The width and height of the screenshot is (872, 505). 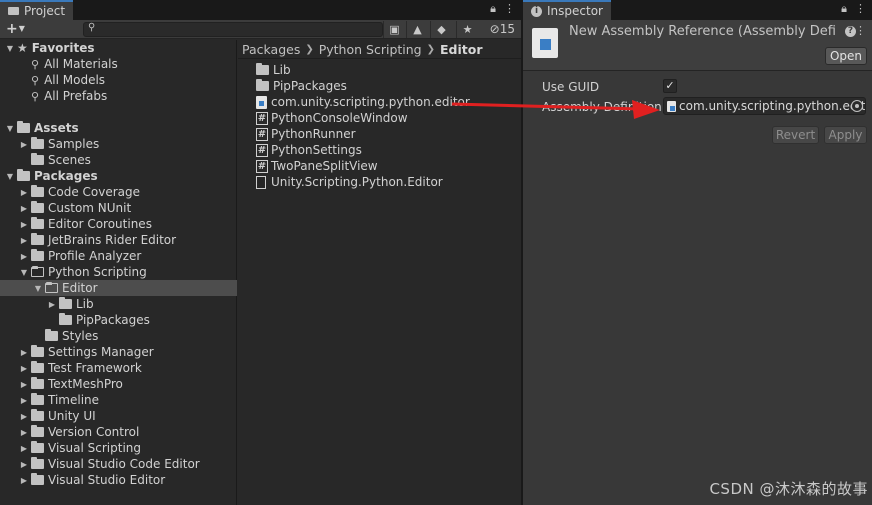 I want to click on tree-item: ▶ Unity UI, so click(x=118, y=416).